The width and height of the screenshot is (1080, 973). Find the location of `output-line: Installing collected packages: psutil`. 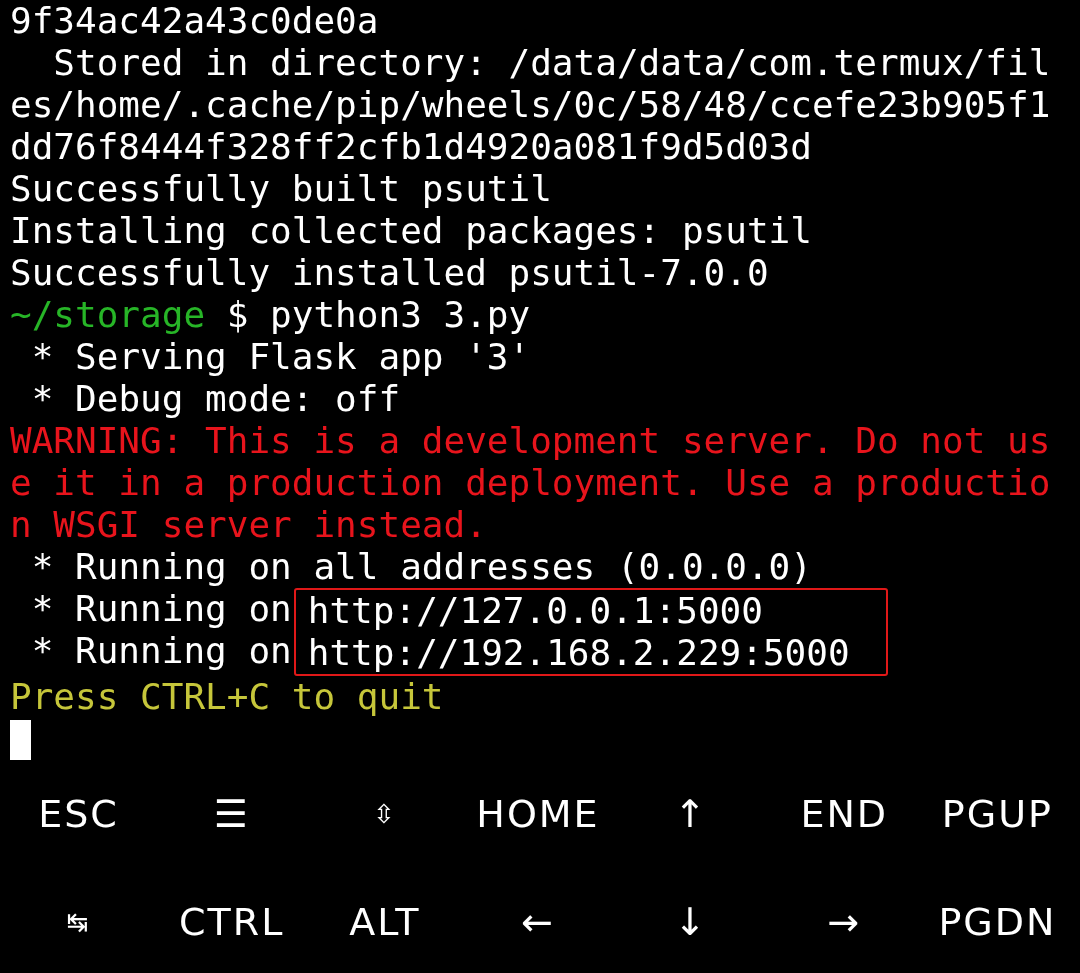

output-line: Installing collected packages: psutil is located at coordinates (411, 231).